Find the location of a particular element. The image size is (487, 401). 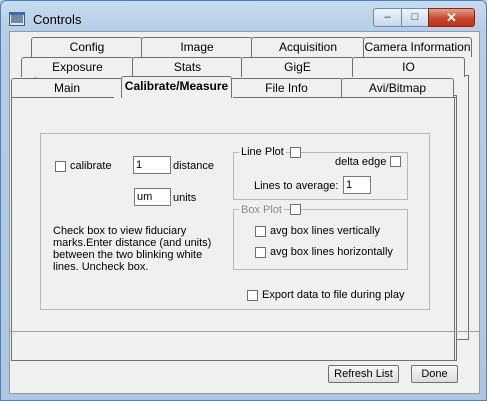

tab-stats: Stats is located at coordinates (187, 67).